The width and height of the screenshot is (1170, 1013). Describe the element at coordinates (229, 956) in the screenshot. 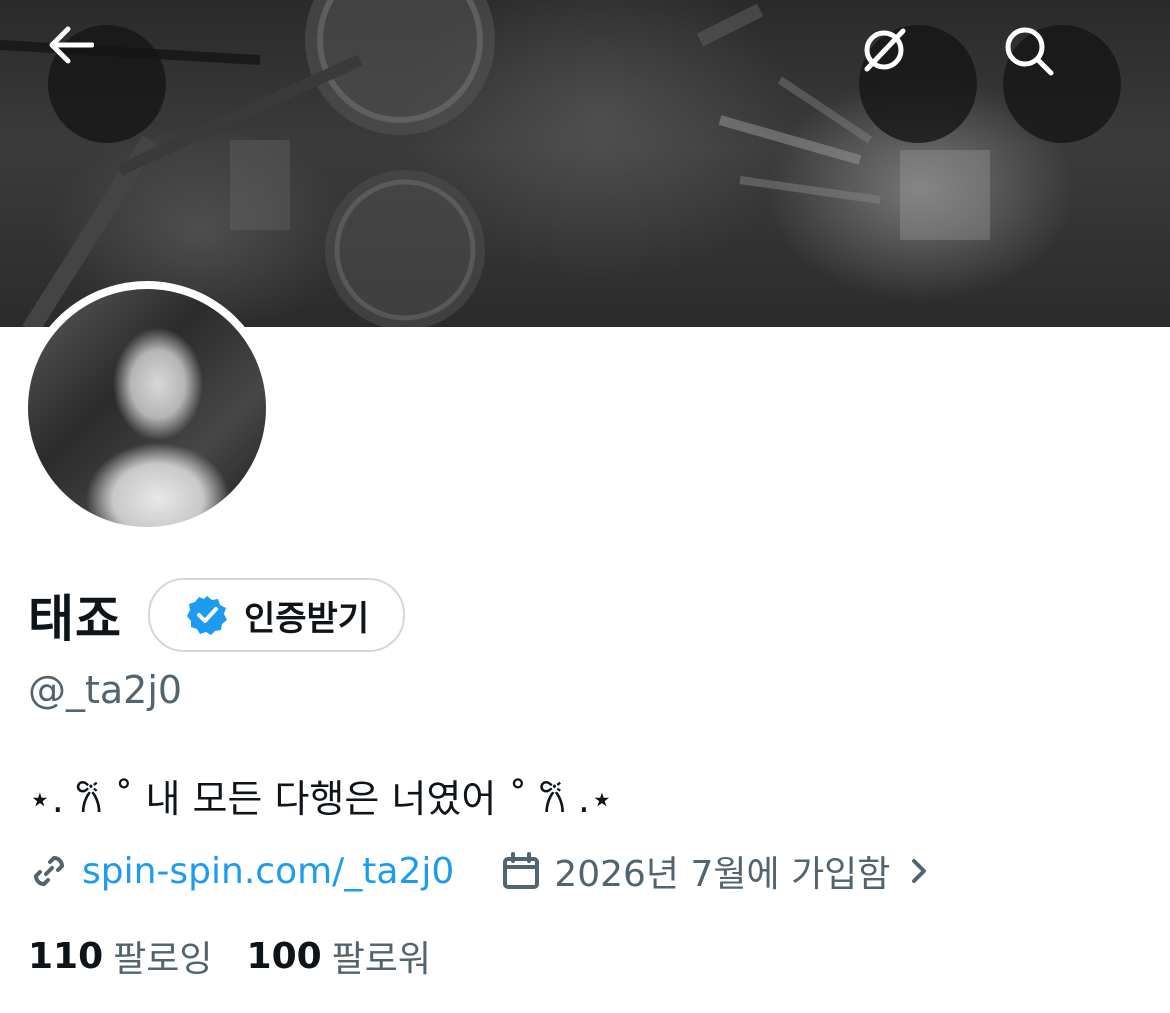

I see `follow-stats: 110 팔로잉 100 팔로워` at that location.